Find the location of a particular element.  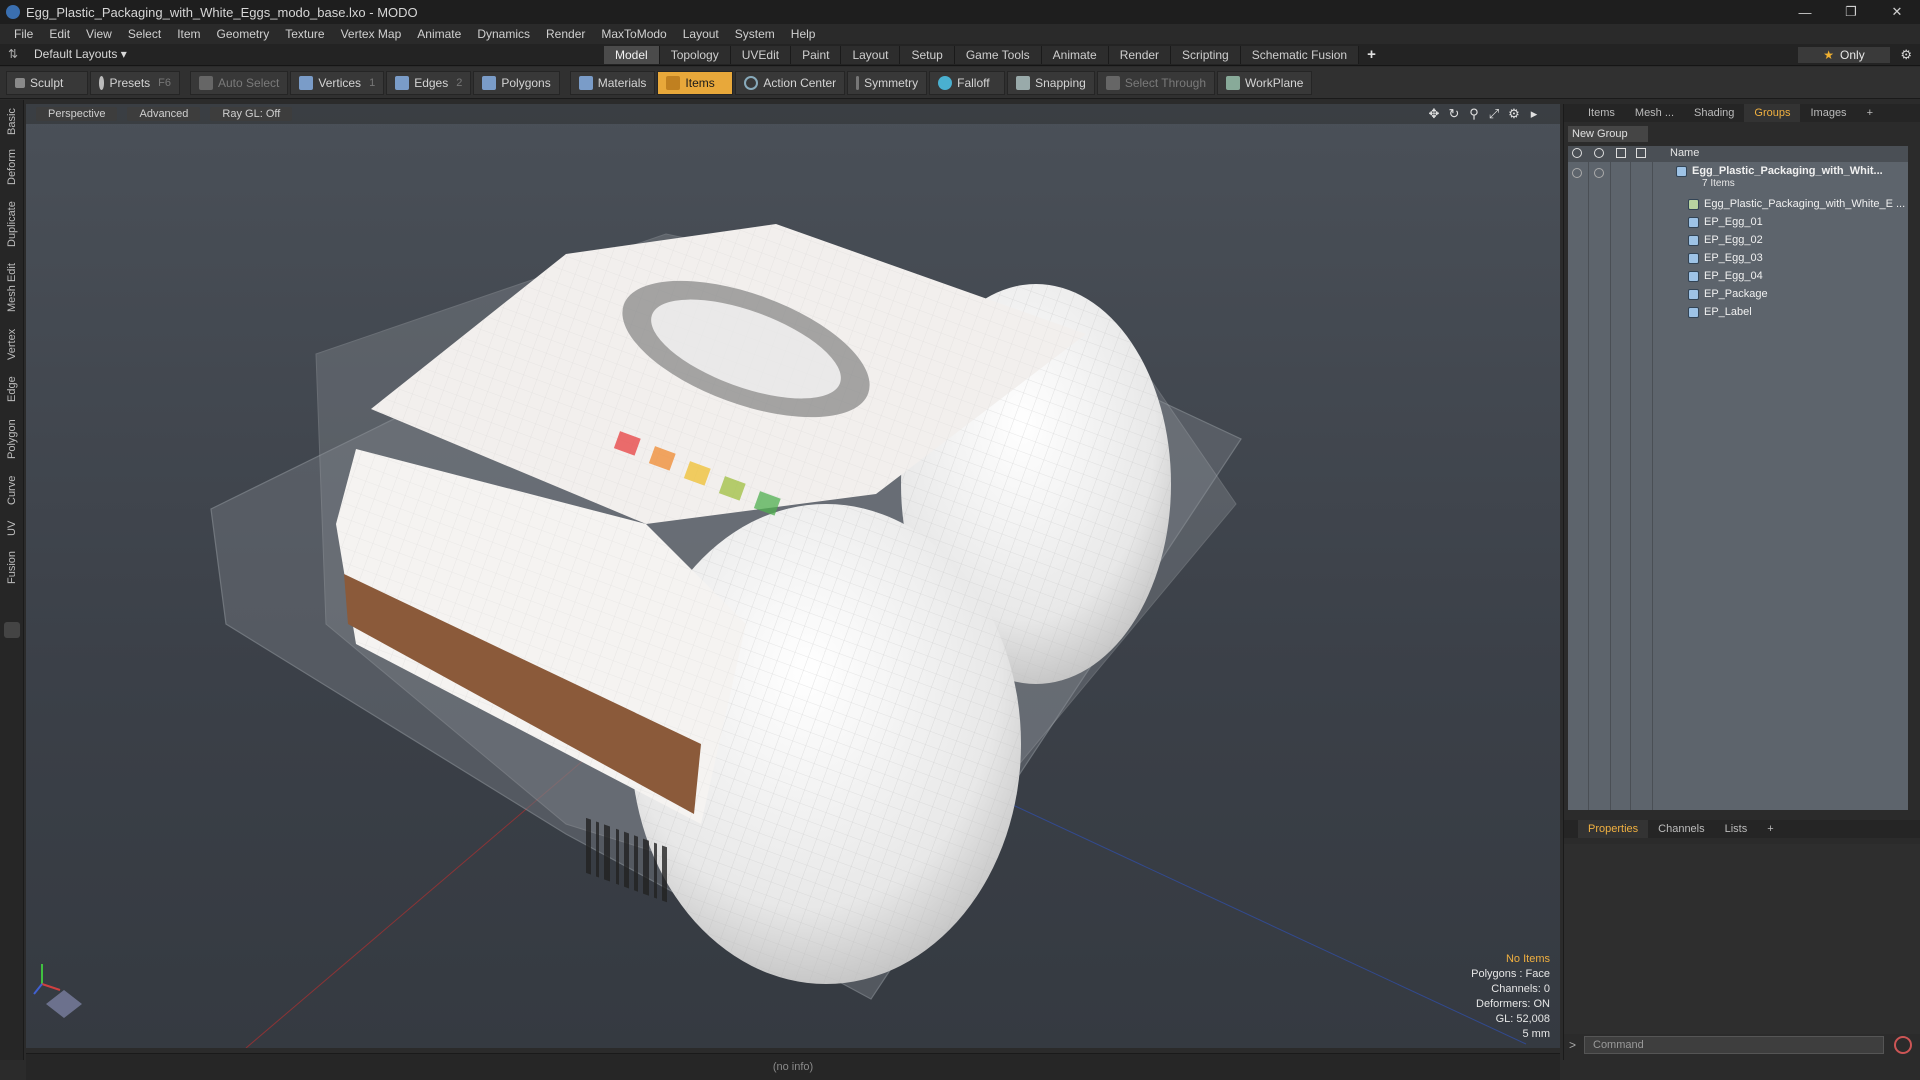

vtab-vertex: Vertex is located at coordinates (12, 344).